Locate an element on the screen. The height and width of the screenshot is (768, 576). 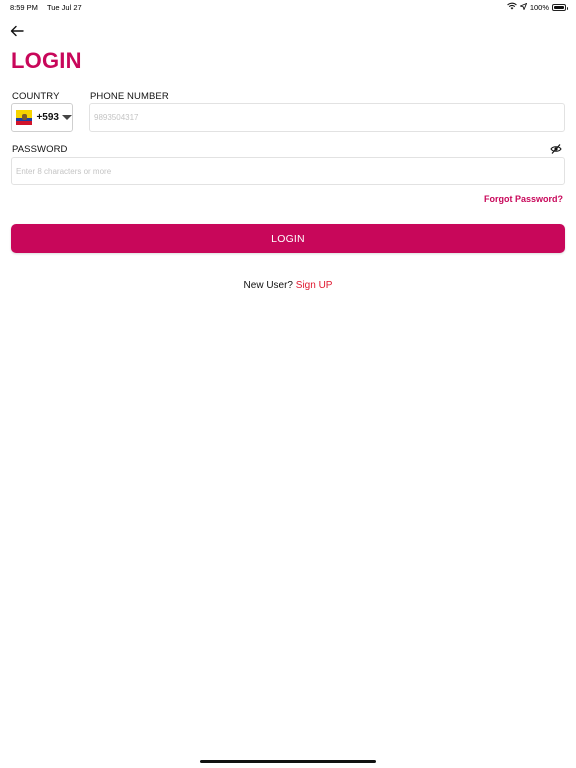
arrow-left-icon is located at coordinates (17, 31).